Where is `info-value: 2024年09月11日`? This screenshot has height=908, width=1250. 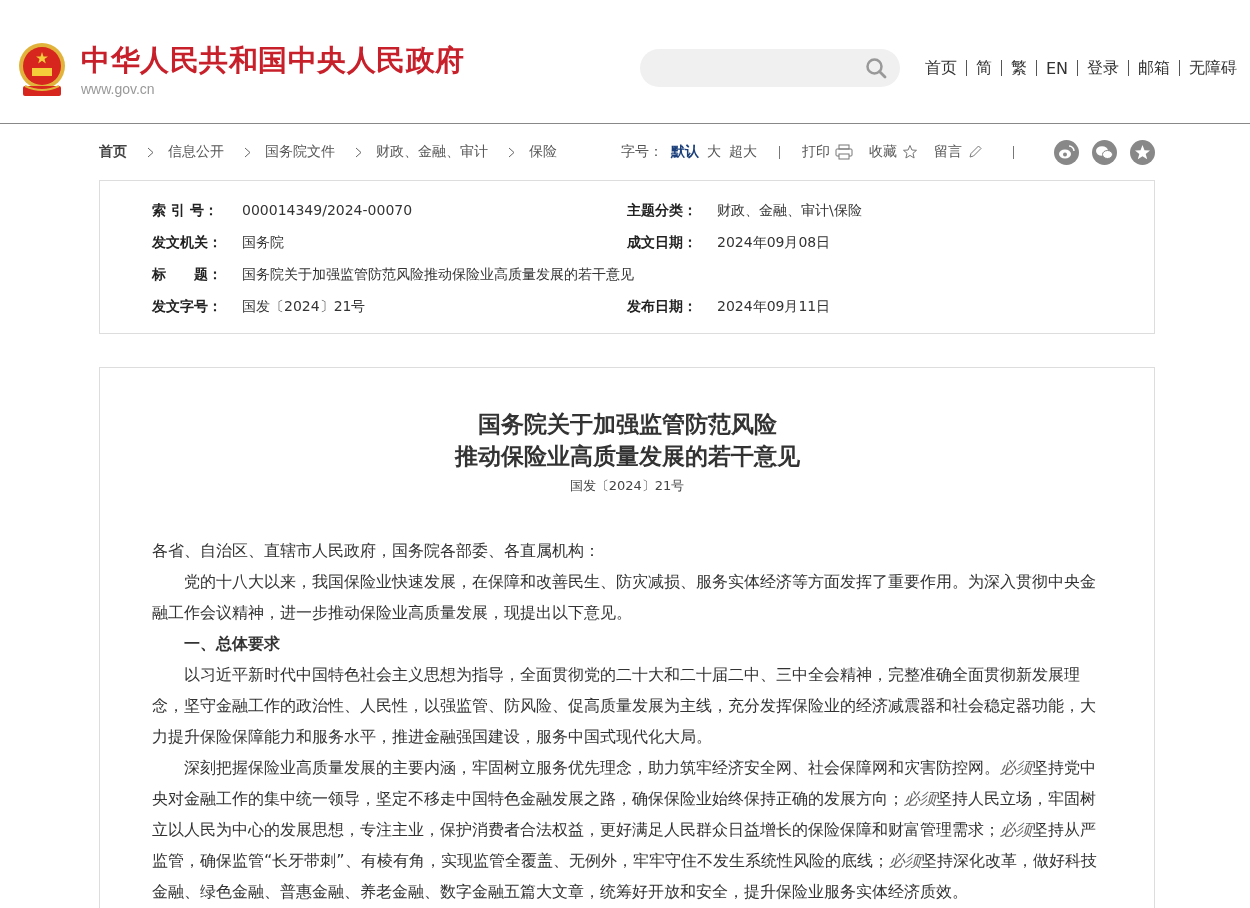
info-value: 2024年09月11日 is located at coordinates (774, 307).